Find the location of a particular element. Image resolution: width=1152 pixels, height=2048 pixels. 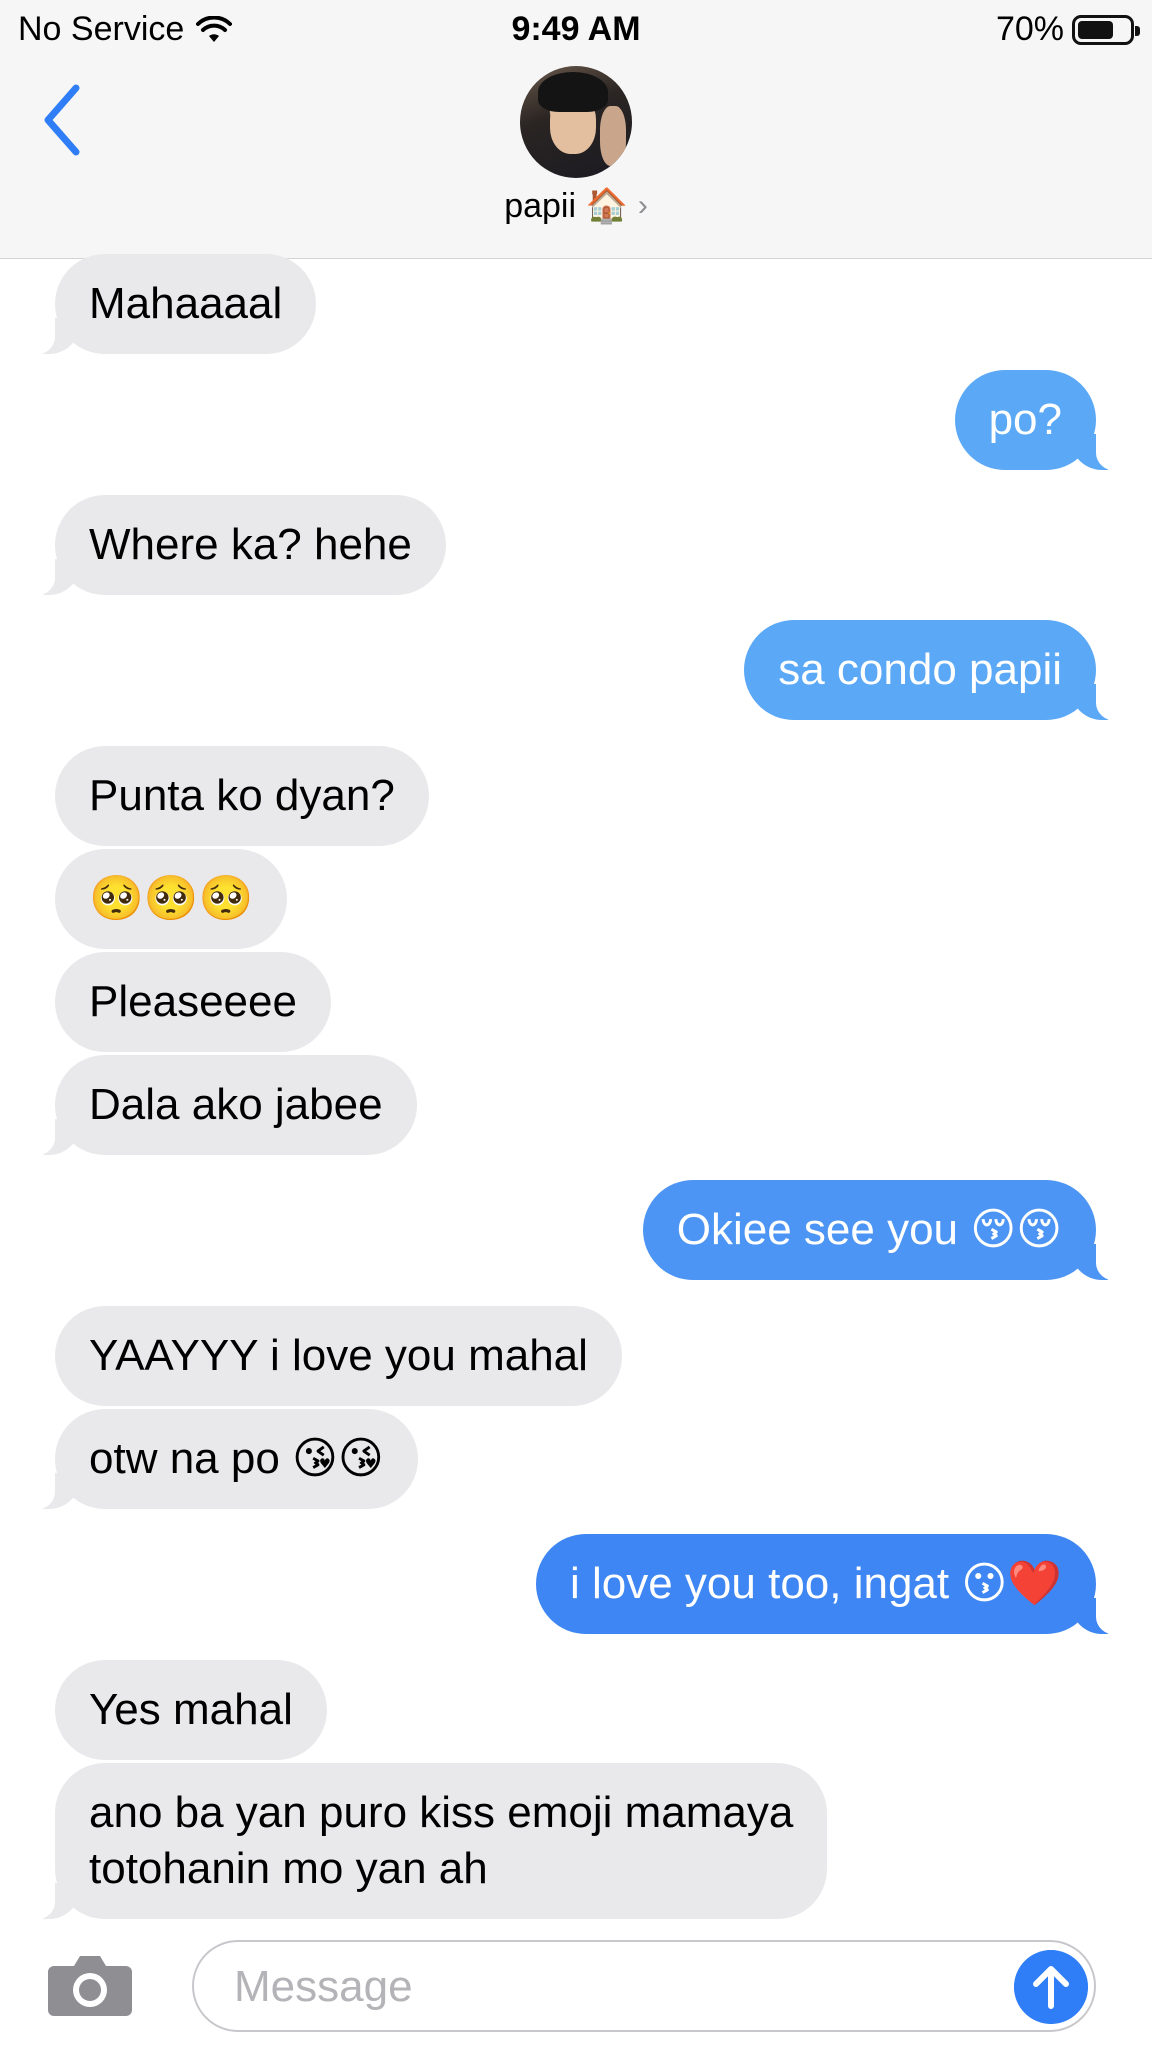

conversation-header: papii 🏠 › is located at coordinates (576, 158).